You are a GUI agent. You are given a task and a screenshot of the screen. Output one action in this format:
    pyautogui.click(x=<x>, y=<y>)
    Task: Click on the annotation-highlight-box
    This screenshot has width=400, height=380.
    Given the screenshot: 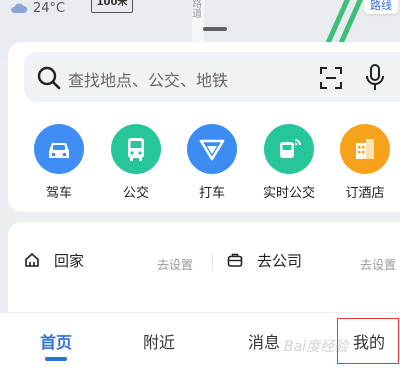 What is the action you would take?
    pyautogui.click(x=368, y=341)
    